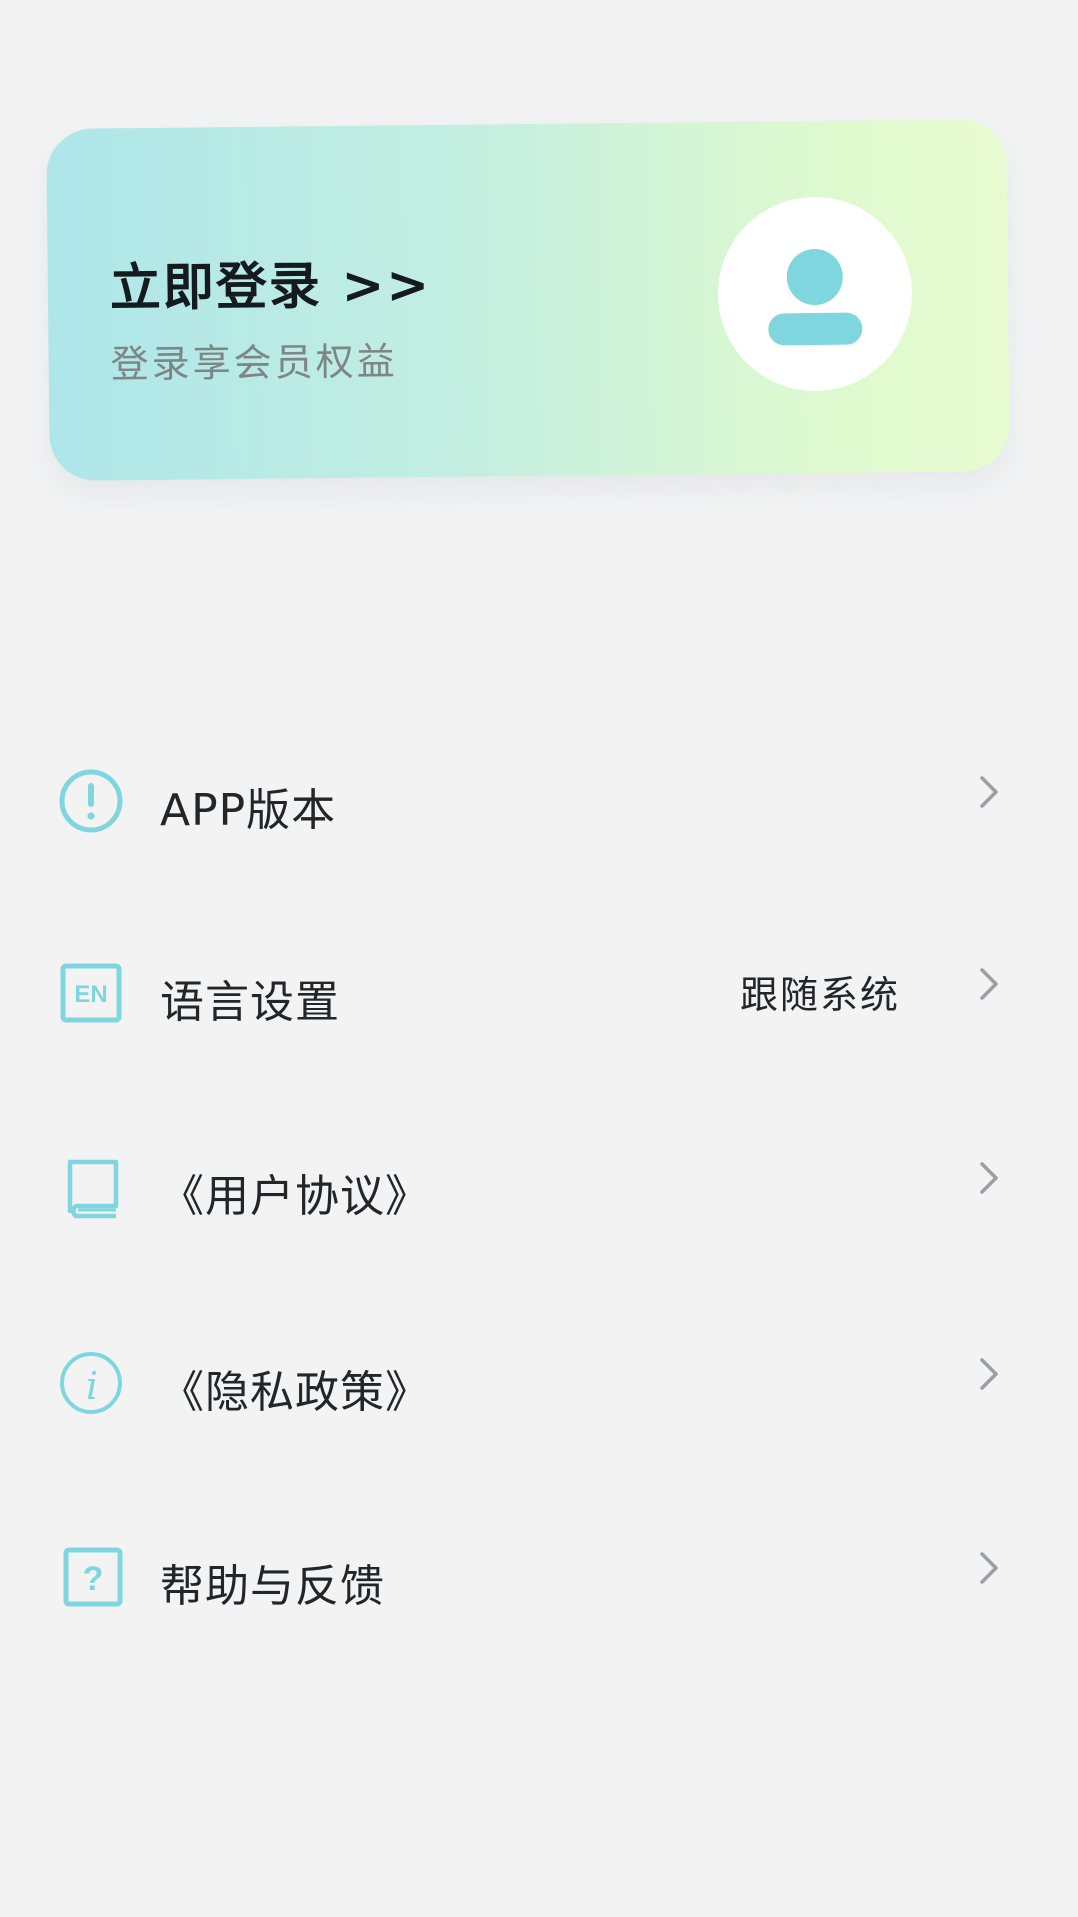 Image resolution: width=1078 pixels, height=1917 pixels. I want to click on menu-item-user-agreement: 《用户协议》, so click(535, 1187).